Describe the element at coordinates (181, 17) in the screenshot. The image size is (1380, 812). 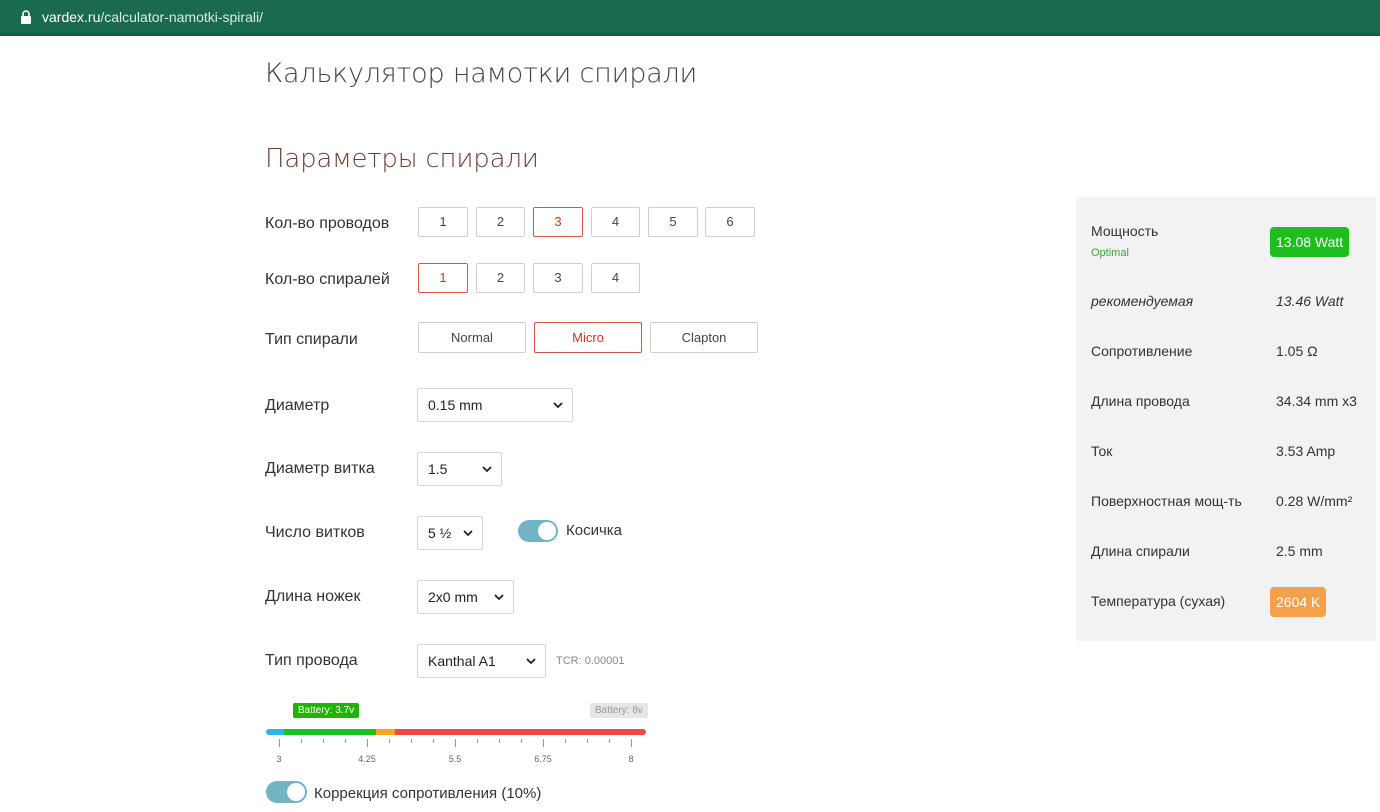
I see `url-path: /calculator-namotki-spirali/` at that location.